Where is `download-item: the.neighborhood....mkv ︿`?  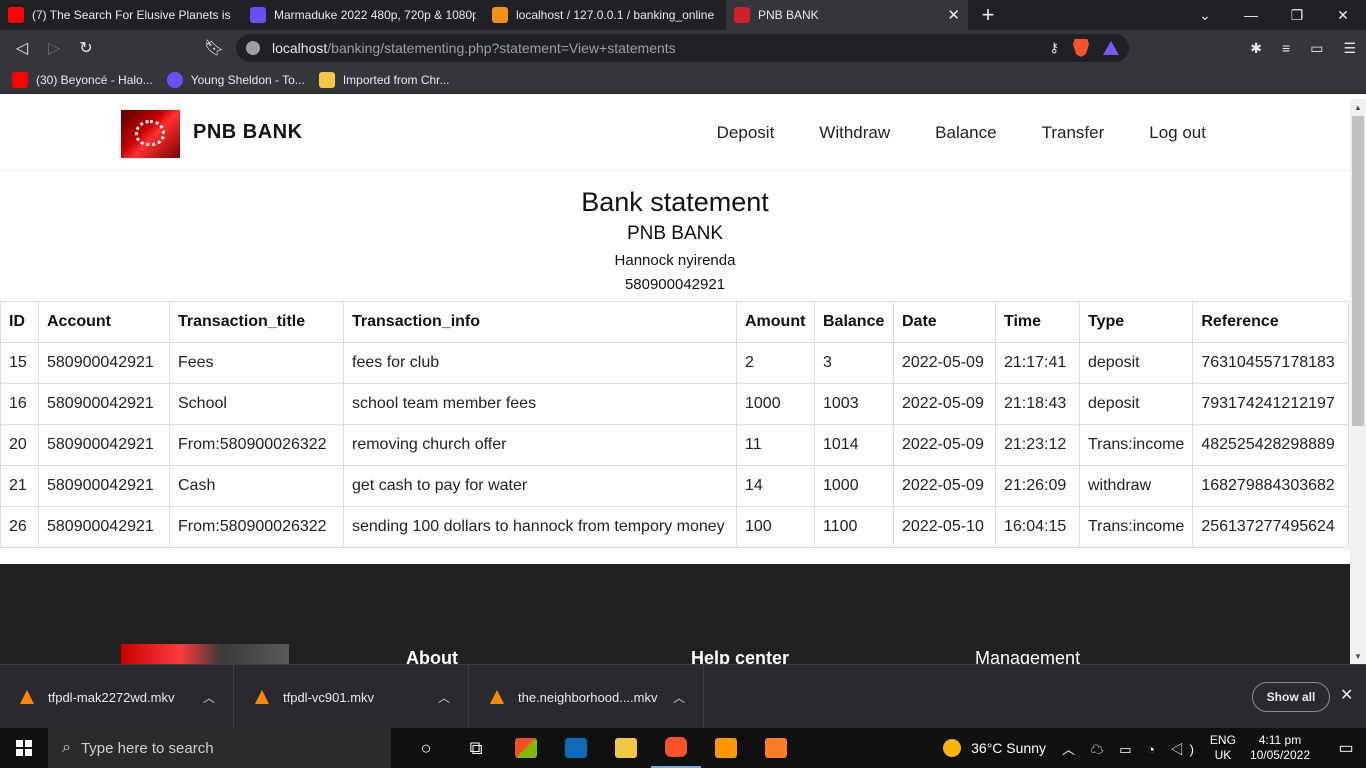 download-item: the.neighborhood....mkv ︿ is located at coordinates (587, 697).